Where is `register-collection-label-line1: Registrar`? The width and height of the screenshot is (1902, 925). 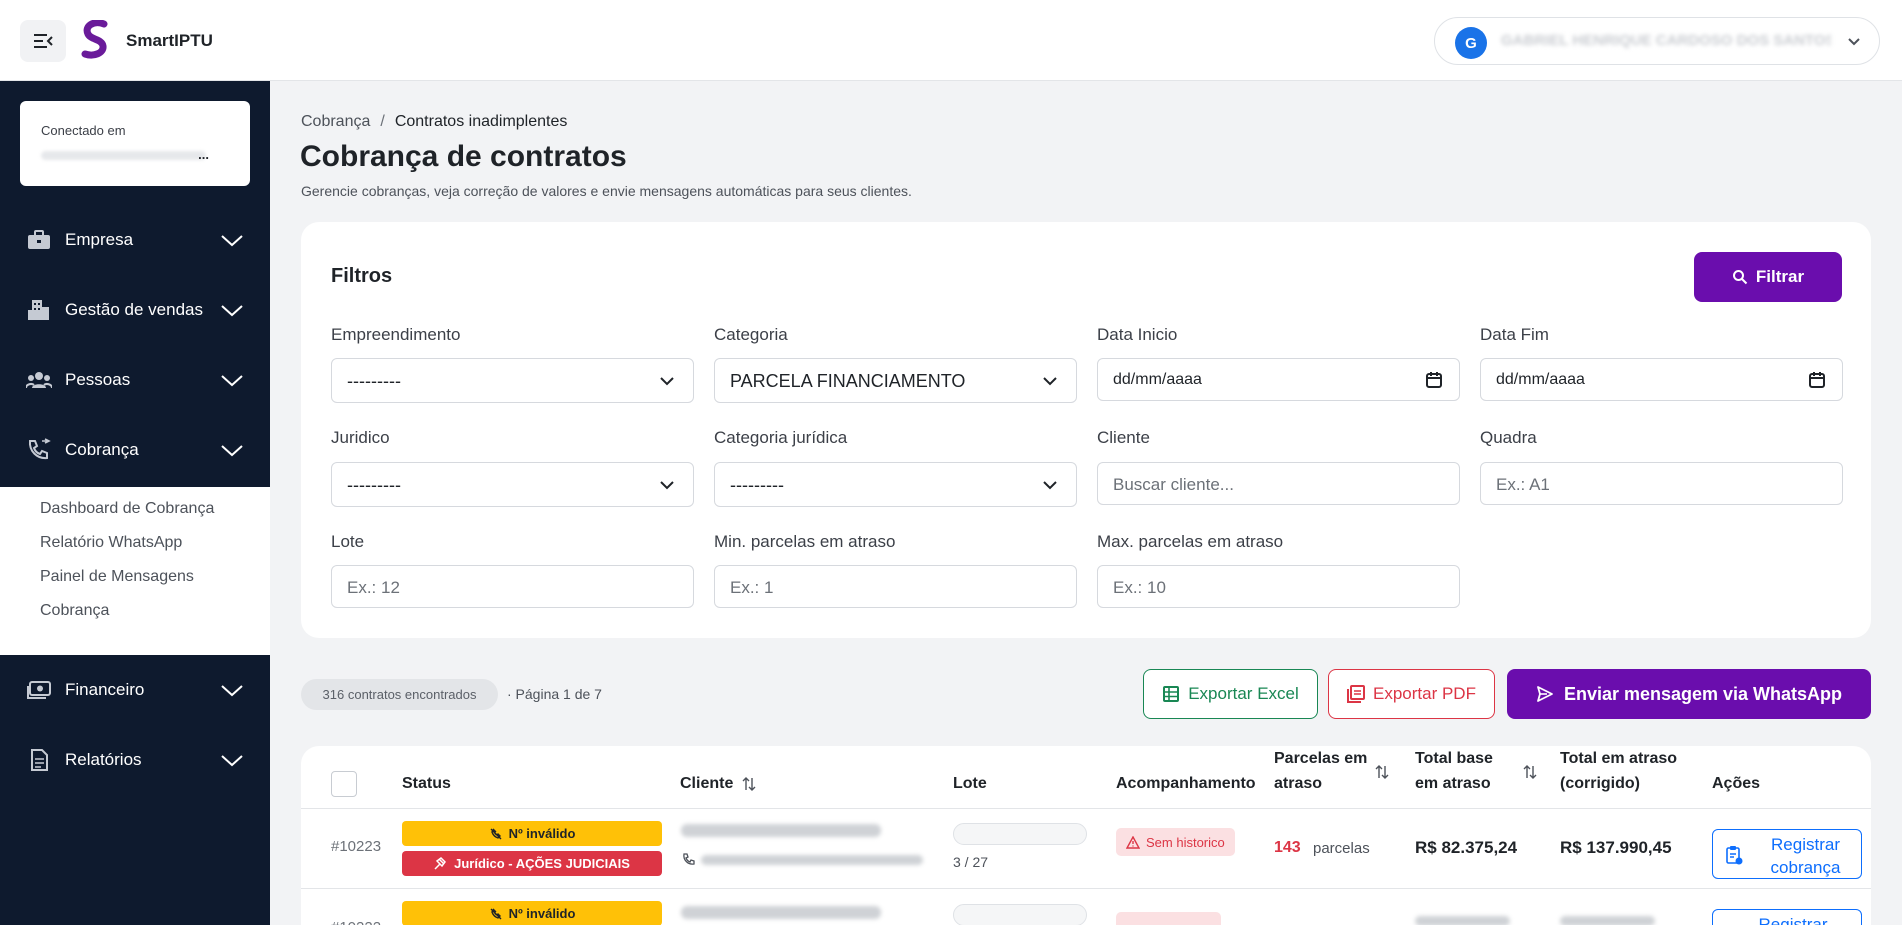
register-collection-label-line1: Registrar is located at coordinates (1805, 844).